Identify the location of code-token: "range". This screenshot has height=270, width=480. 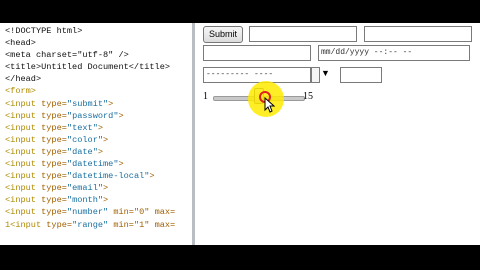
(90, 224).